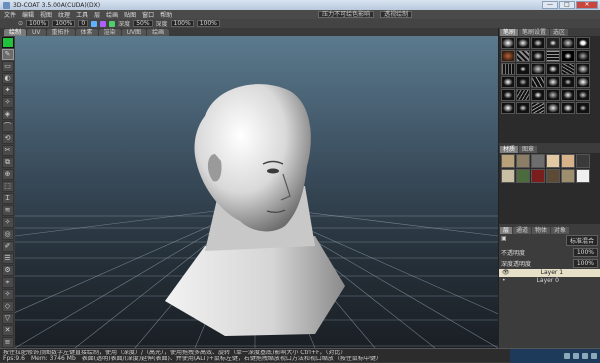 The image size is (600, 363). Describe the element at coordinates (97, 14) in the screenshot. I see `menu-layer: 层` at that location.